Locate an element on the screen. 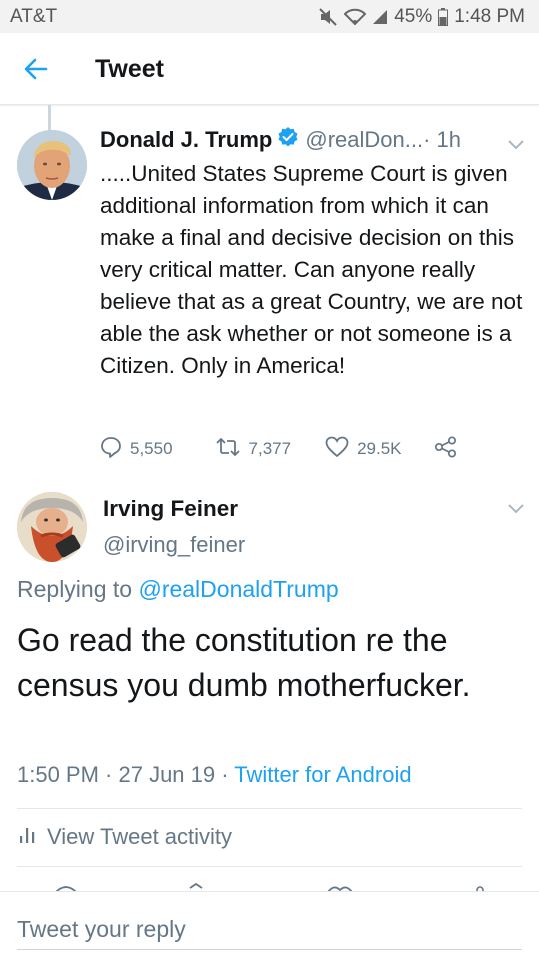 Image resolution: width=539 pixels, height=960 pixels. trump-avatar-image is located at coordinates (52, 165).